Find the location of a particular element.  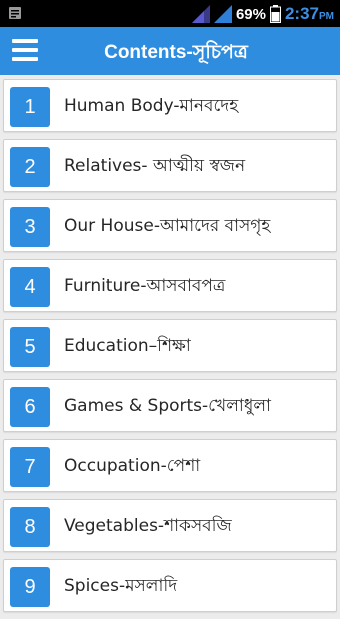

list-item: 4 Furniture-আসবাবপত্র is located at coordinates (170, 285).